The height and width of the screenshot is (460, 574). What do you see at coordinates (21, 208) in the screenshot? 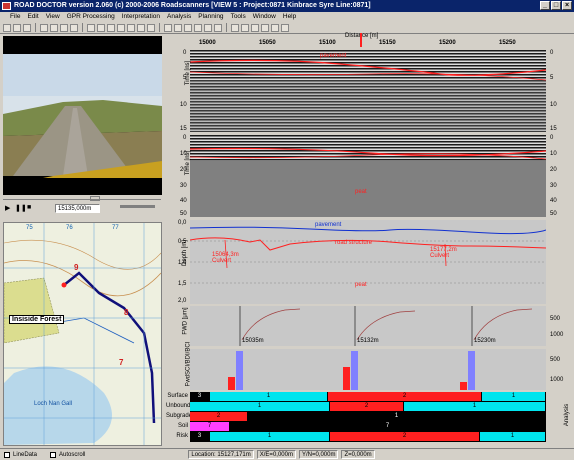
I see `pause-icon: ❚❚` at bounding box center [21, 208].